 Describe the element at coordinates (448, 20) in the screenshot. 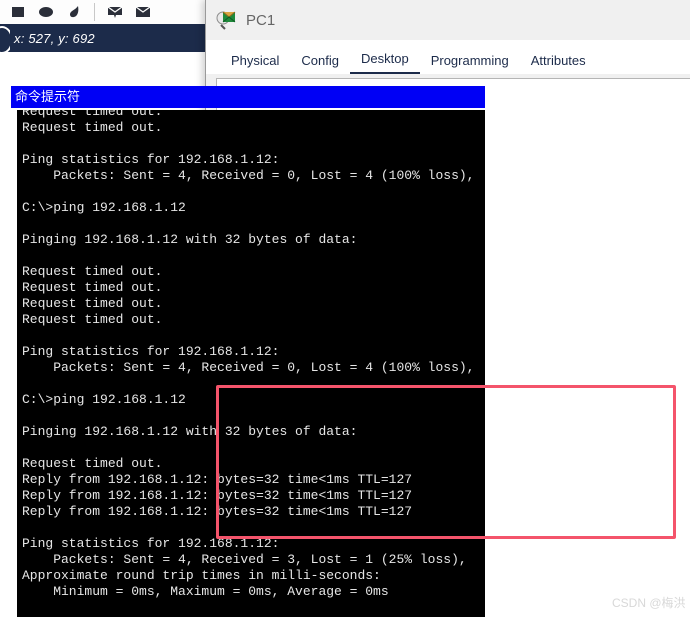

I see `window-titlebar: PC1` at that location.